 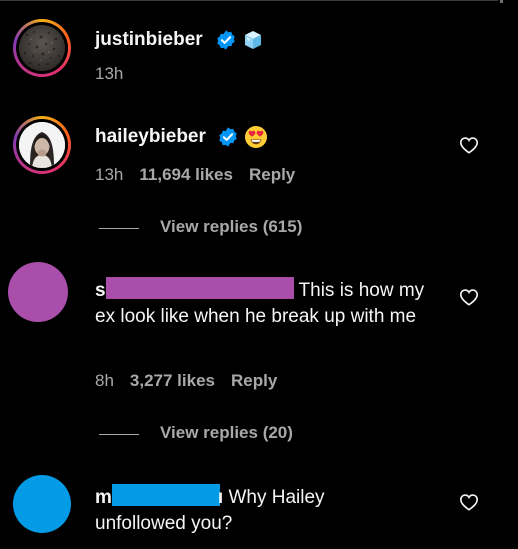 What do you see at coordinates (253, 40) in the screenshot?
I see `ice-cube-emoji-icon` at bounding box center [253, 40].